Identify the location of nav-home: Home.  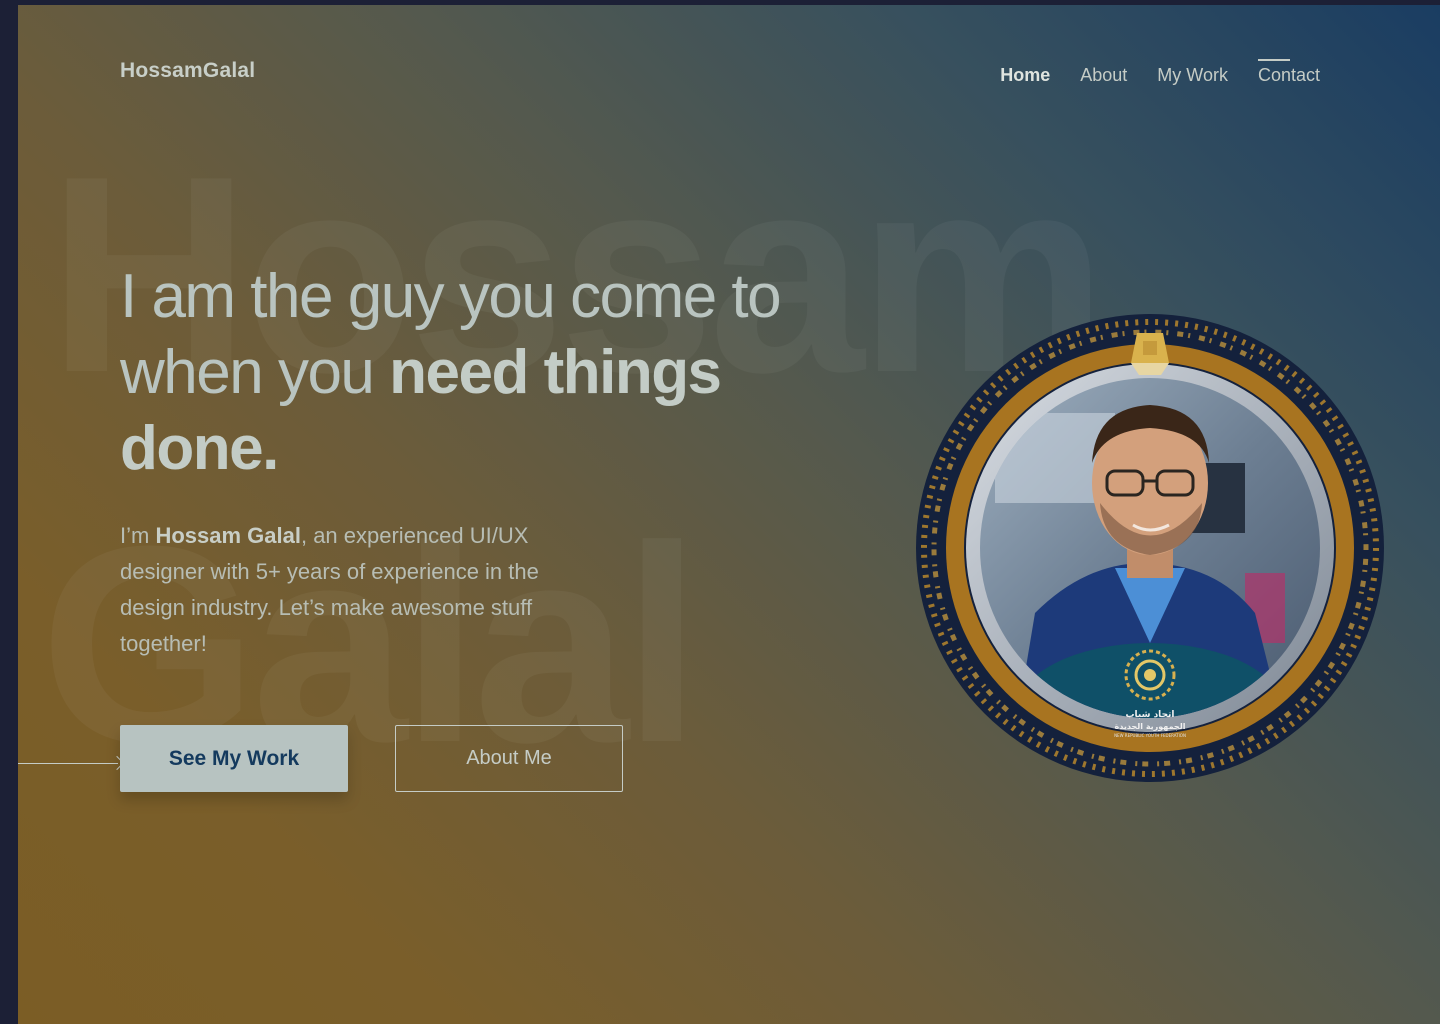
(1025, 75).